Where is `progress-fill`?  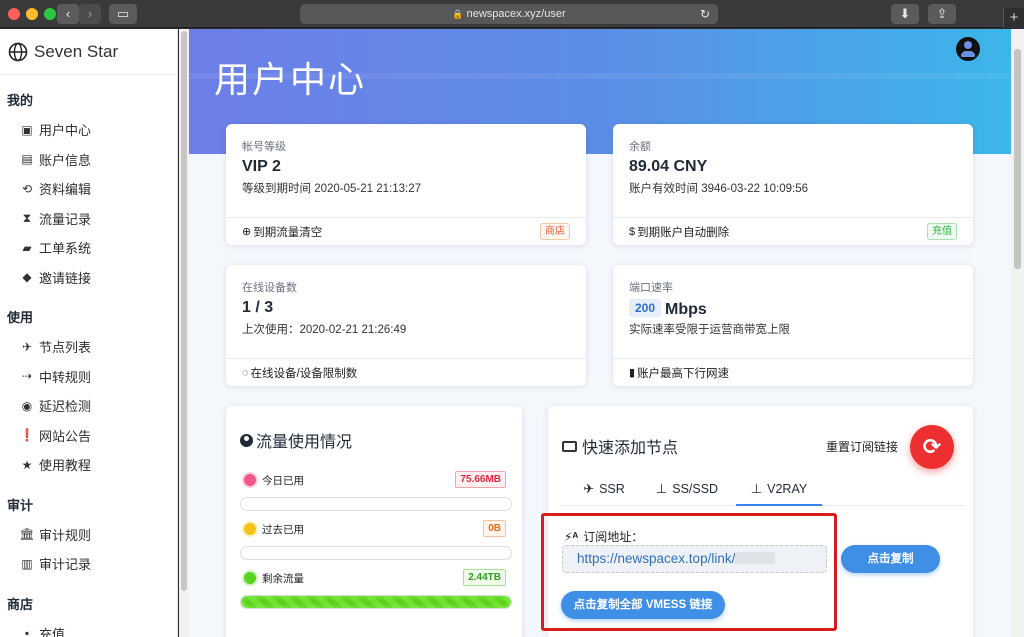 progress-fill is located at coordinates (376, 602).